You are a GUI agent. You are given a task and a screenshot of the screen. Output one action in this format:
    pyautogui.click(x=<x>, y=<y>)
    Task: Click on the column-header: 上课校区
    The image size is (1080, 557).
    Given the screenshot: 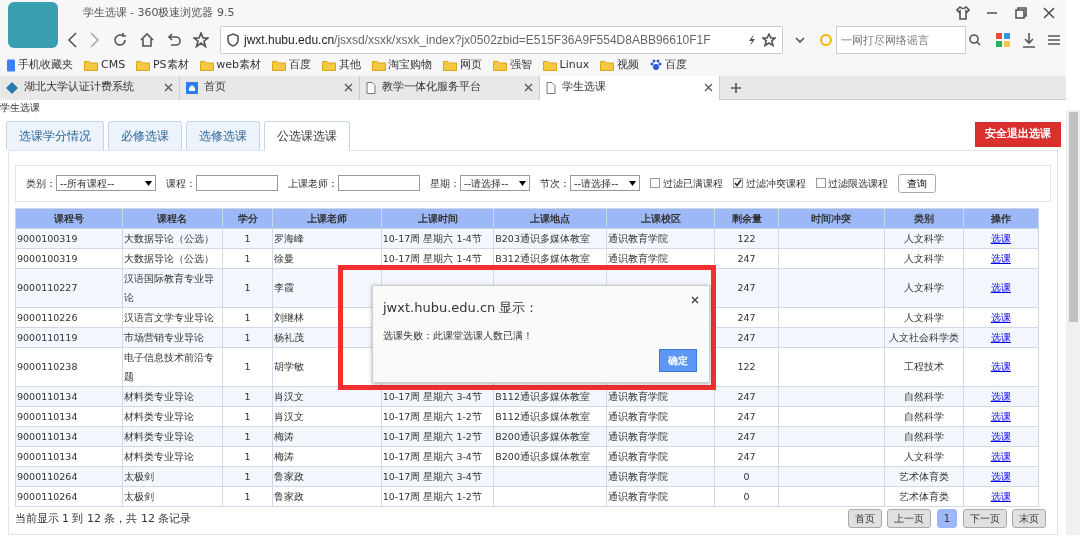 What is the action you would take?
    pyautogui.click(x=660, y=218)
    